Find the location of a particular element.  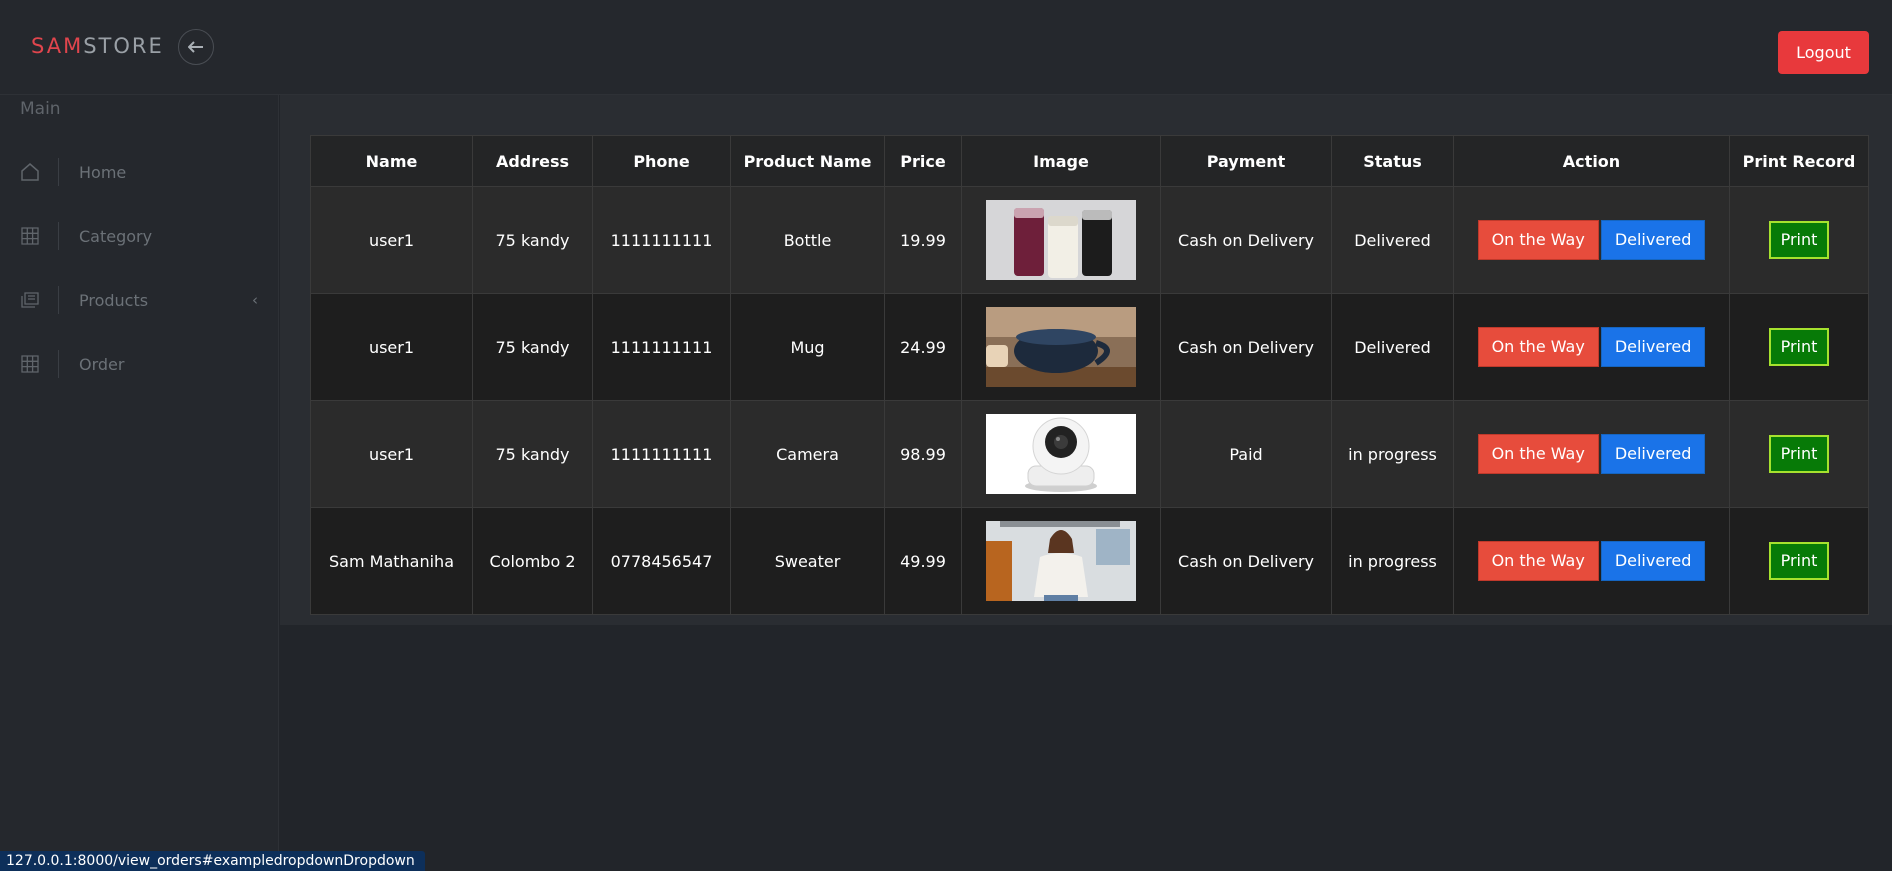

cell-product: Sweater is located at coordinates (807, 561).